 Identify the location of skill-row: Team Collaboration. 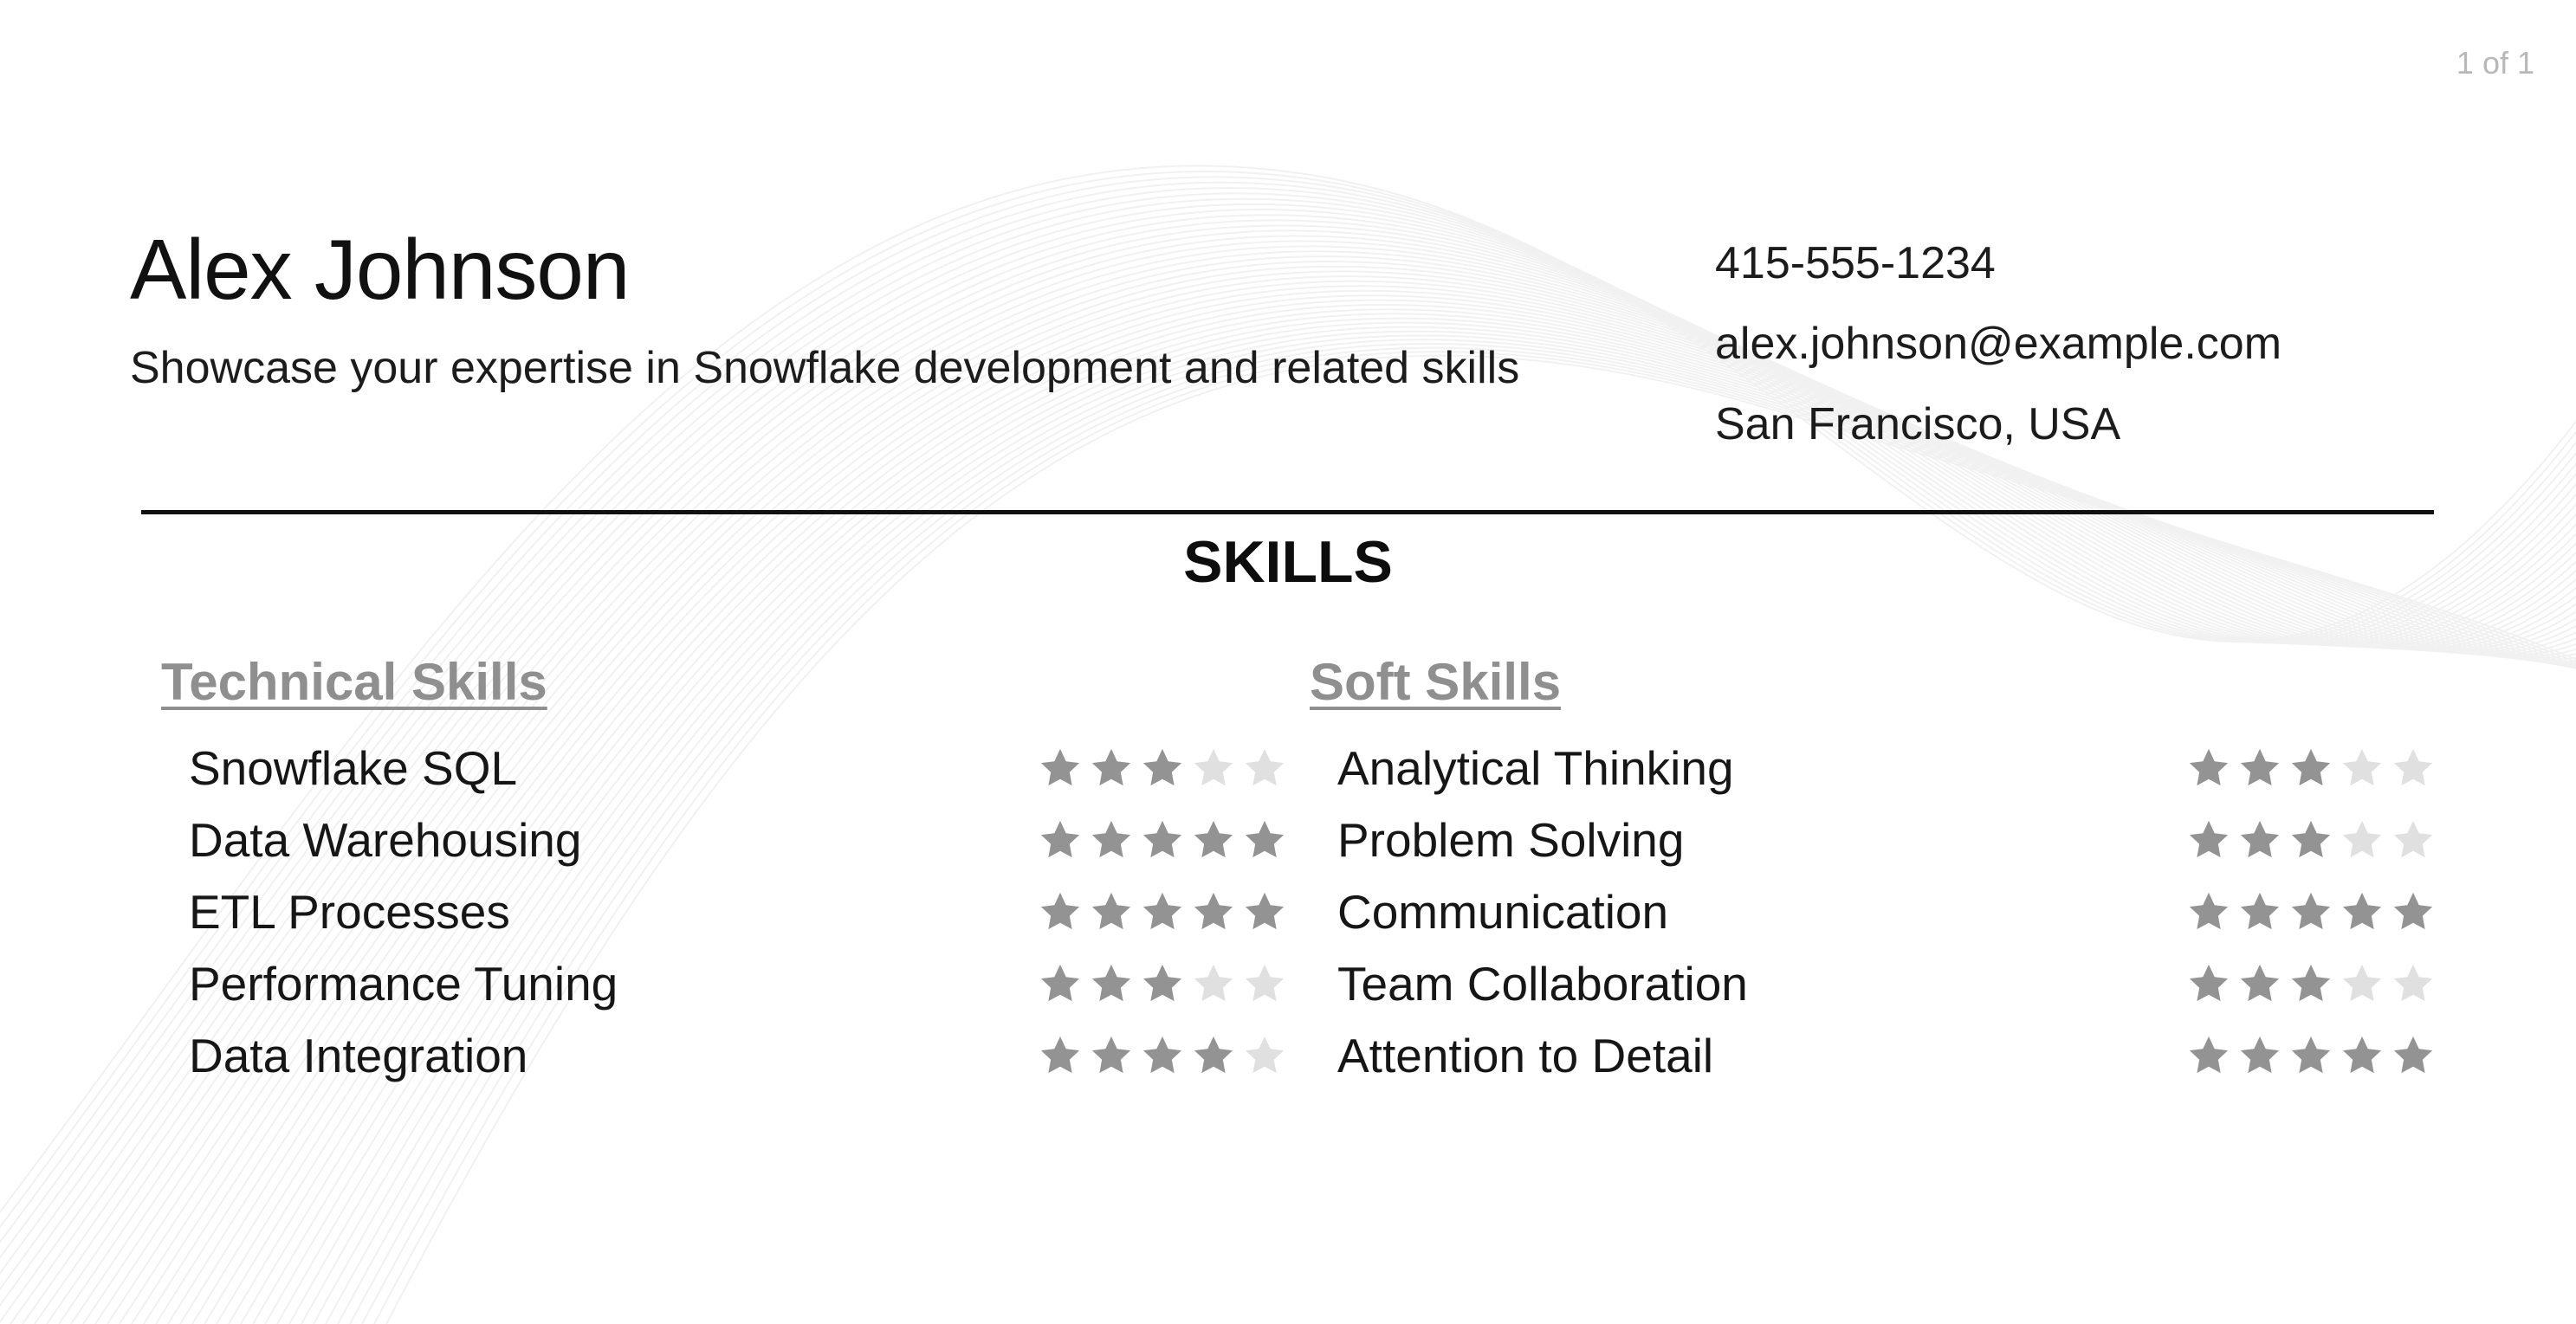
(1873, 984).